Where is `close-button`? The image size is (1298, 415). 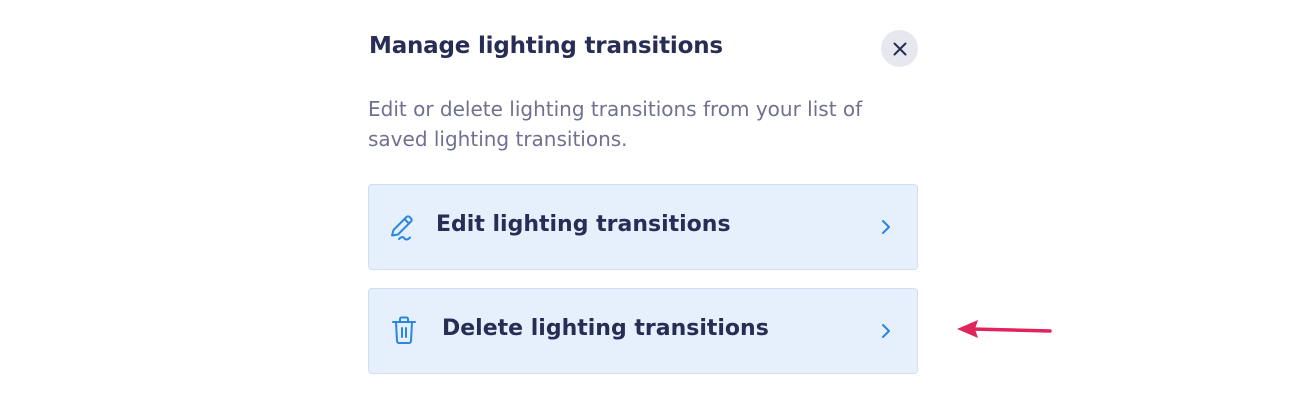
close-button is located at coordinates (899, 48).